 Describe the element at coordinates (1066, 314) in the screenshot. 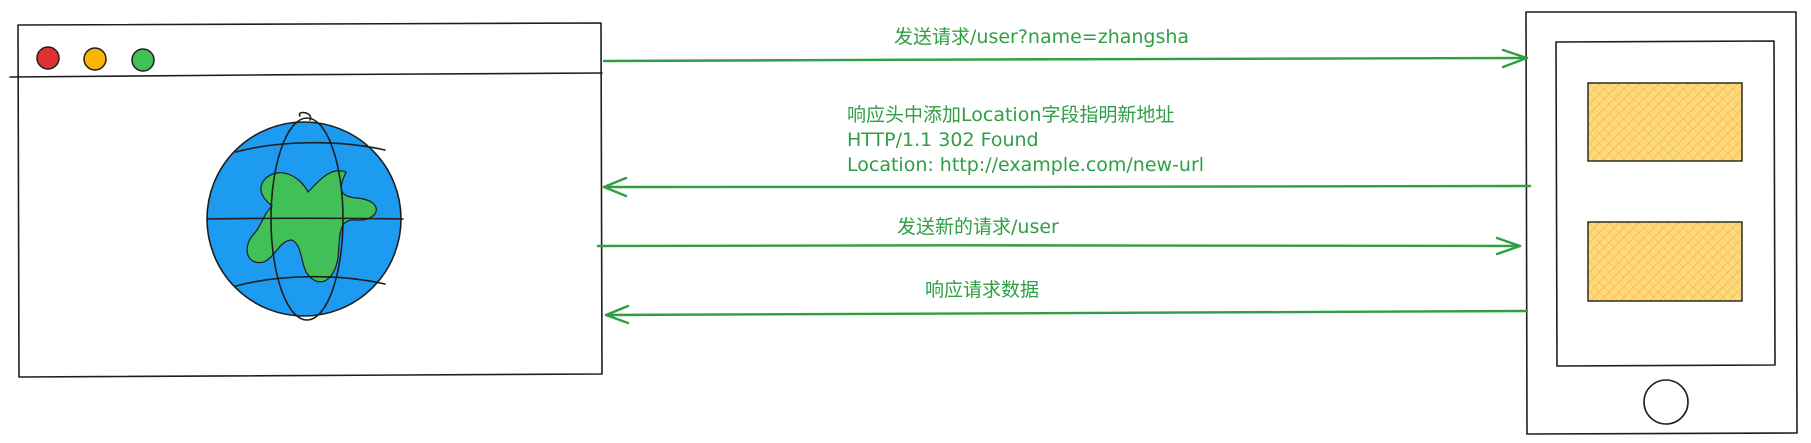

I see `arrow-data-response` at that location.